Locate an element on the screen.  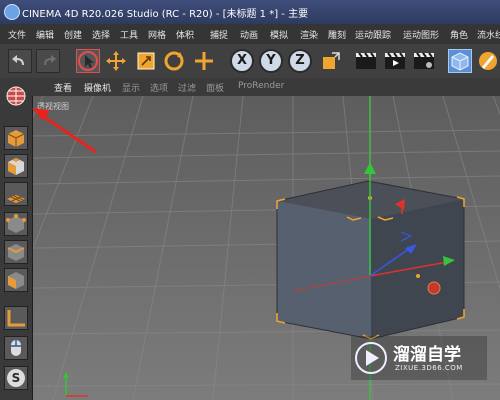
viewport-title: 透视视图 is located at coordinates (53, 106).